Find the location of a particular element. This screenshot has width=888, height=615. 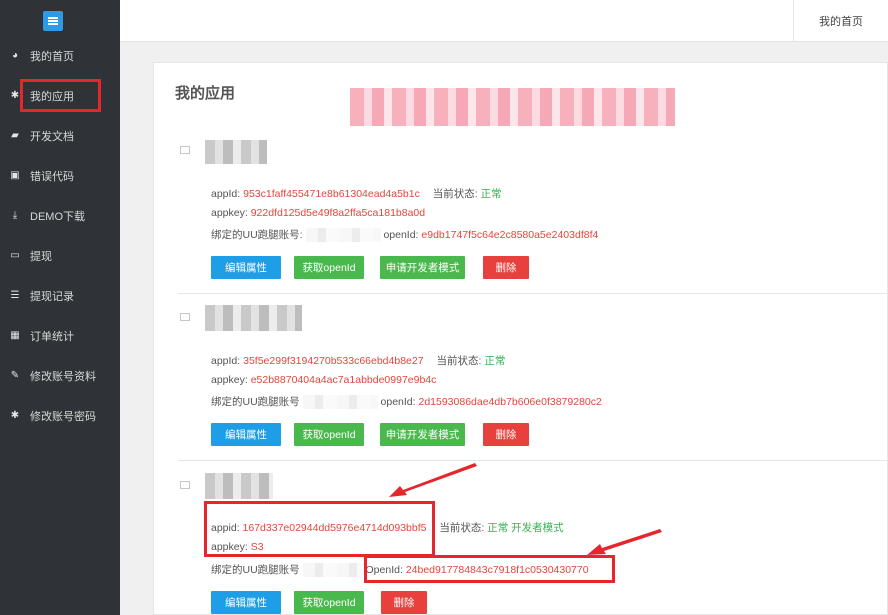

sidebar-item-demo-download: ⤓ DEMO下载 is located at coordinates (60, 216).